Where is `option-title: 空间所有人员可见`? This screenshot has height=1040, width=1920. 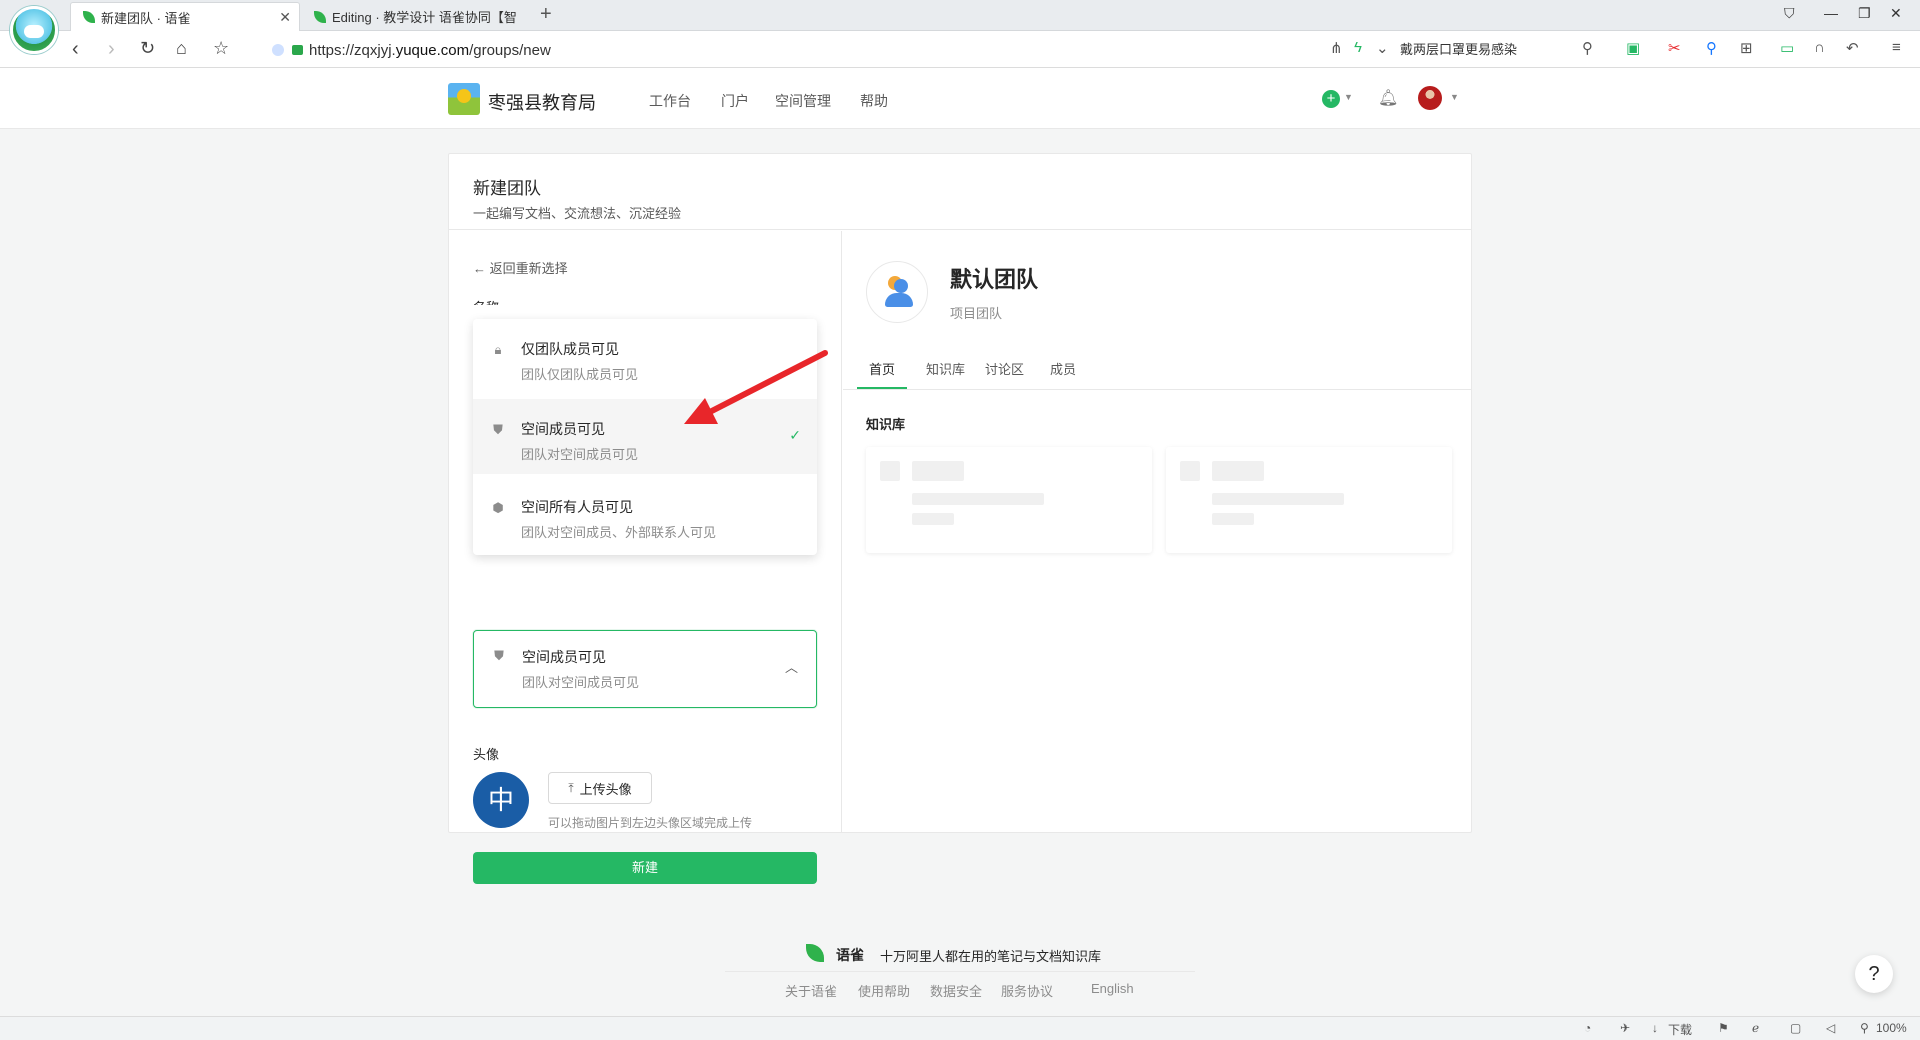
option-title: 空间所有人员可见 is located at coordinates (577, 507).